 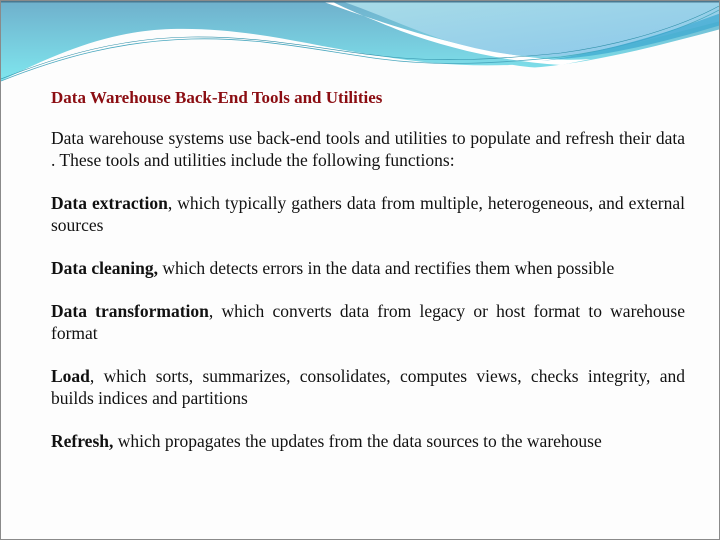 What do you see at coordinates (70, 376) in the screenshot?
I see `function-term: Load` at bounding box center [70, 376].